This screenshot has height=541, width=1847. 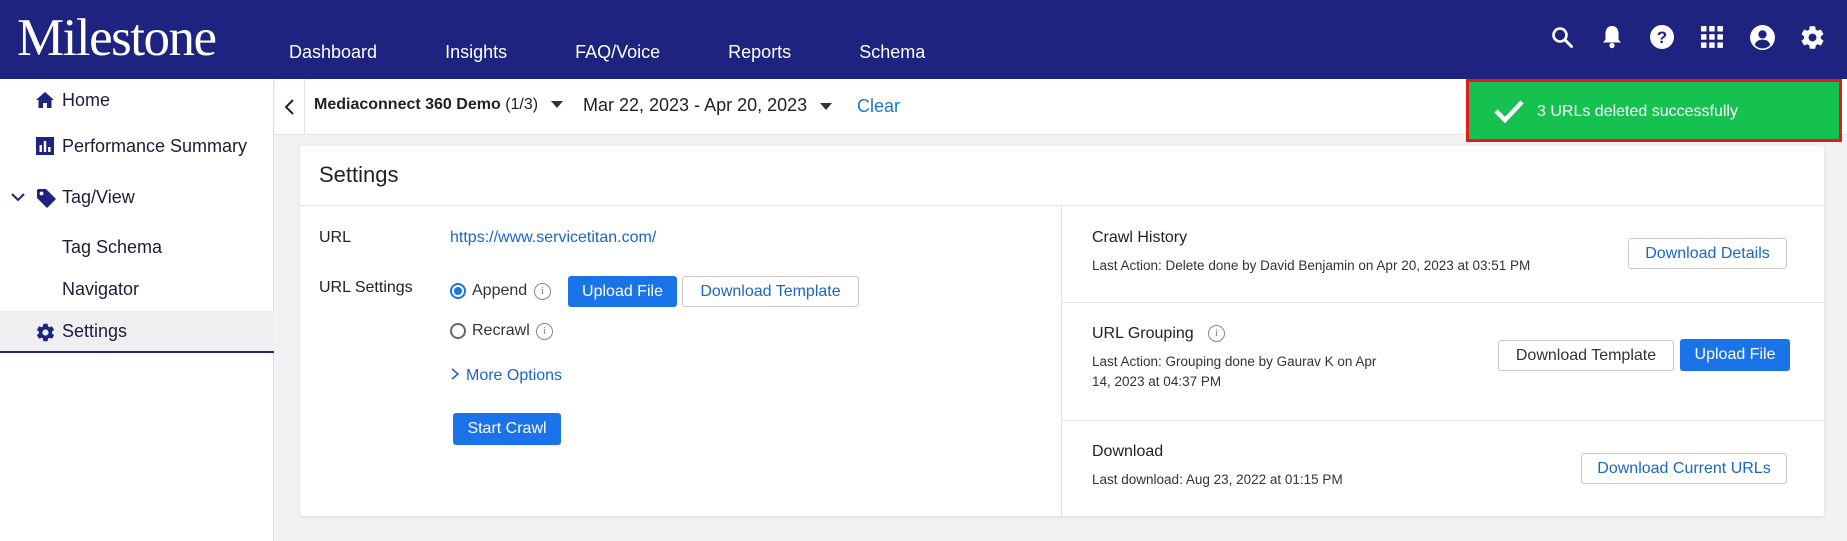 I want to click on collapse-sidebar-button, so click(x=290, y=107).